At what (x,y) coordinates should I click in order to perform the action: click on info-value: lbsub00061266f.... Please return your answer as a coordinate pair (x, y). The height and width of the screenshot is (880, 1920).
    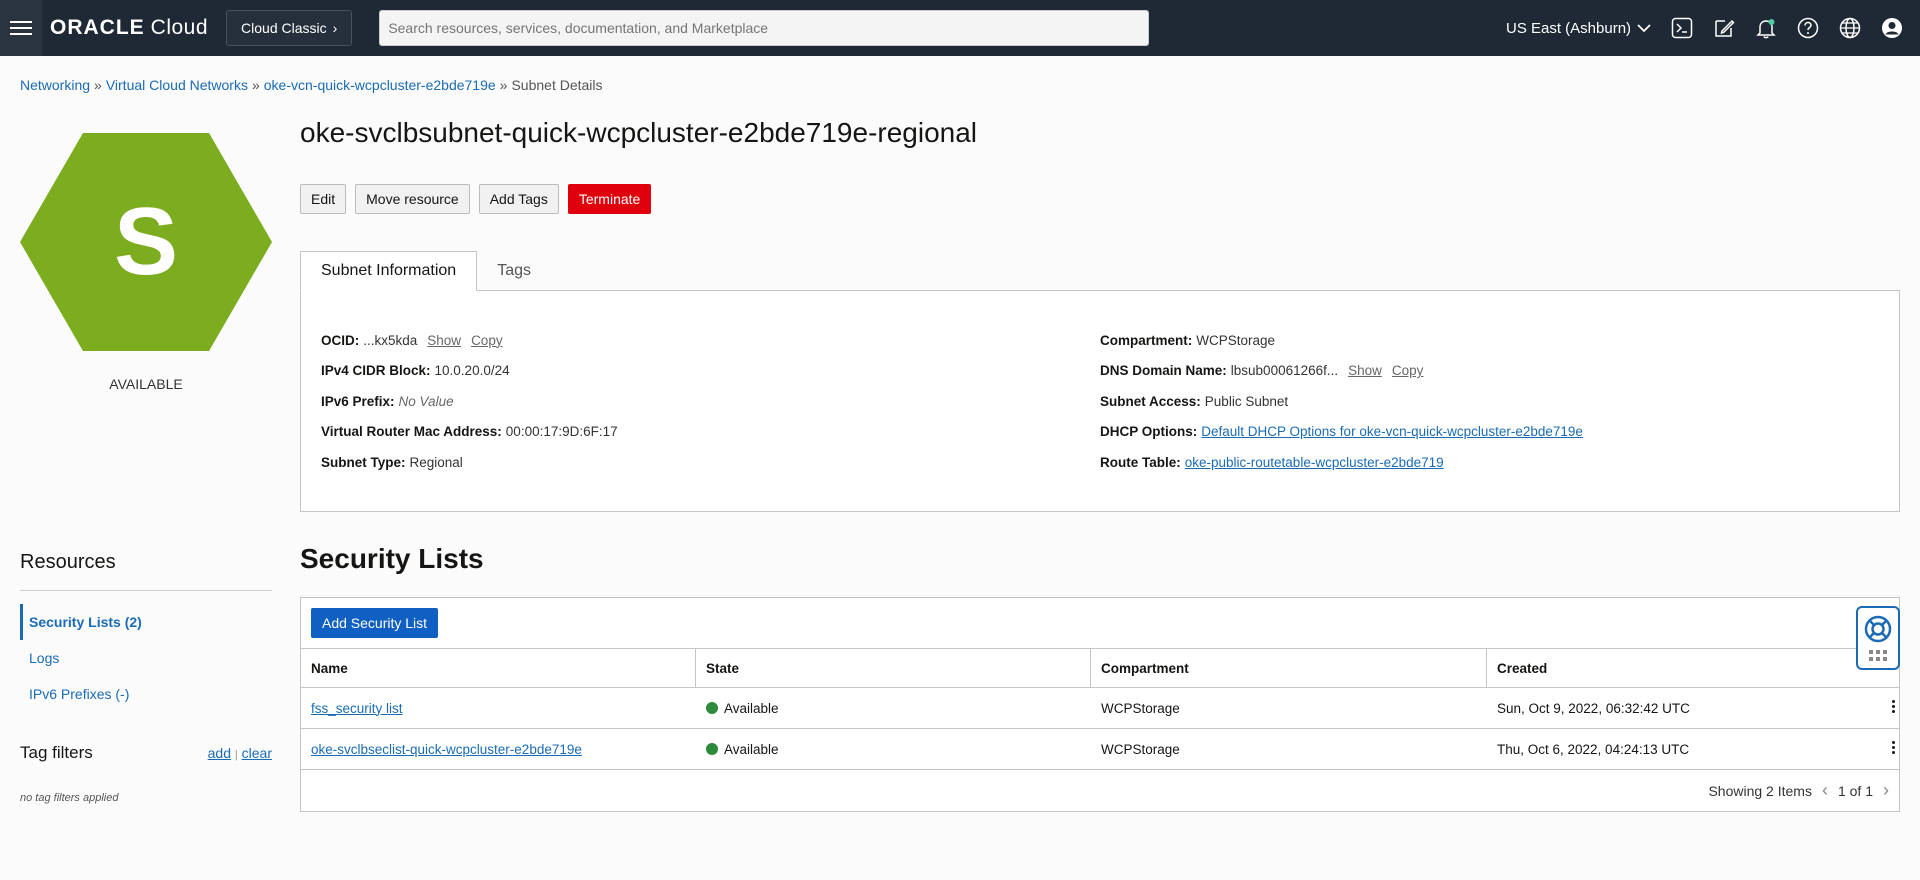
    Looking at the image, I should click on (1284, 371).